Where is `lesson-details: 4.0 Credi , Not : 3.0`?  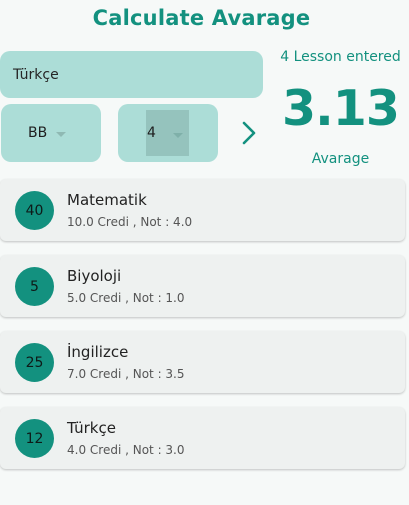
lesson-details: 4.0 Credi , Not : 3.0 is located at coordinates (126, 450).